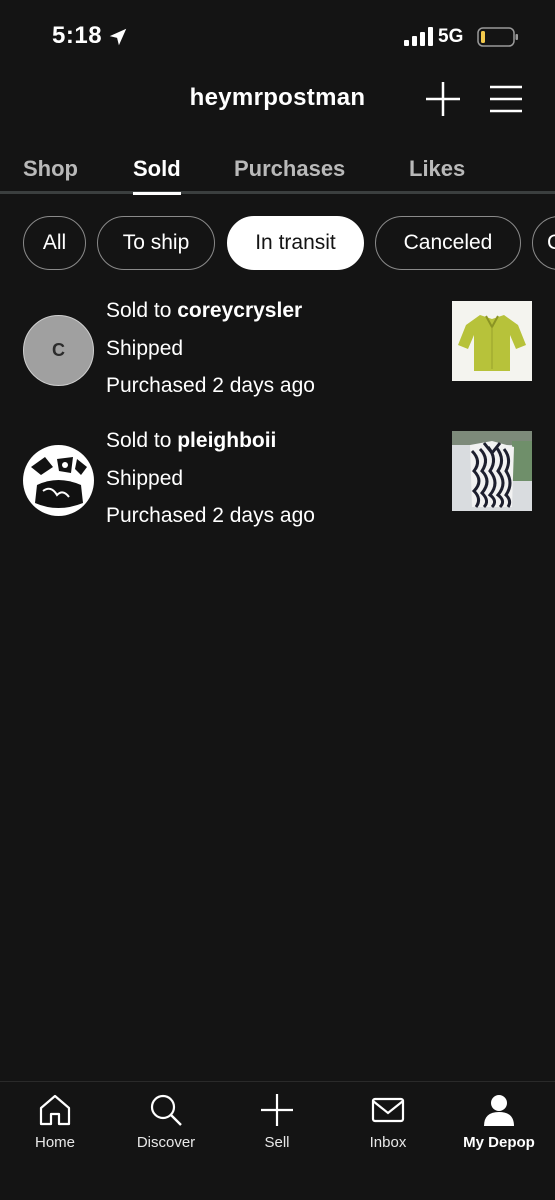 The height and width of the screenshot is (1200, 555). I want to click on bottom-nav: Home Discover Sell Inbox My Depop, so click(277, 1140).